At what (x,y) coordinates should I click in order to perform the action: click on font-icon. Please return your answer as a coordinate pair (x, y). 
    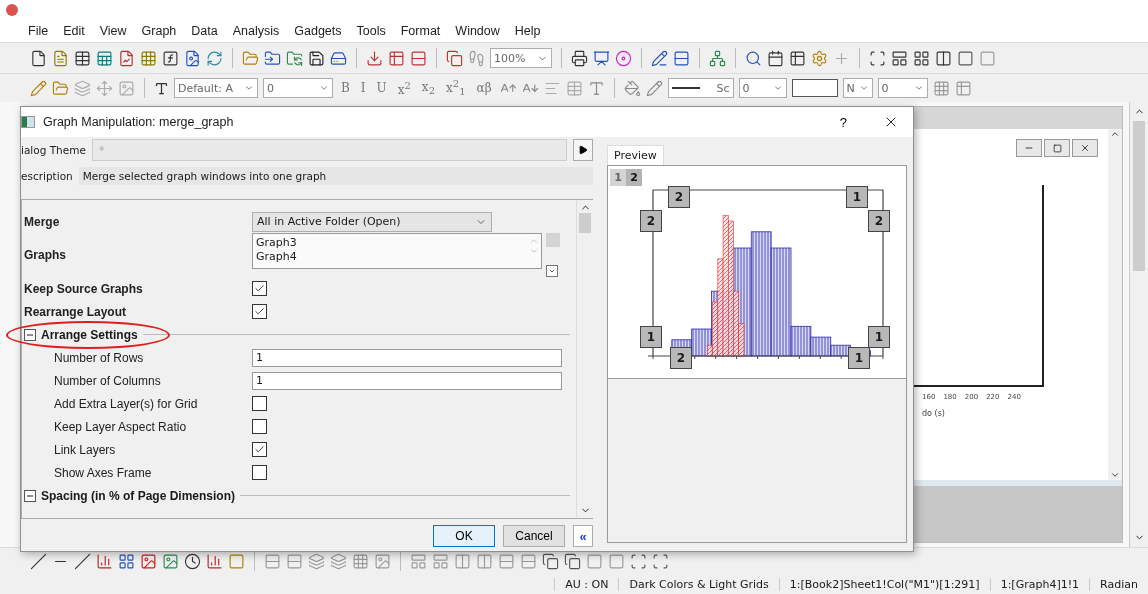
    Looking at the image, I should click on (161, 88).